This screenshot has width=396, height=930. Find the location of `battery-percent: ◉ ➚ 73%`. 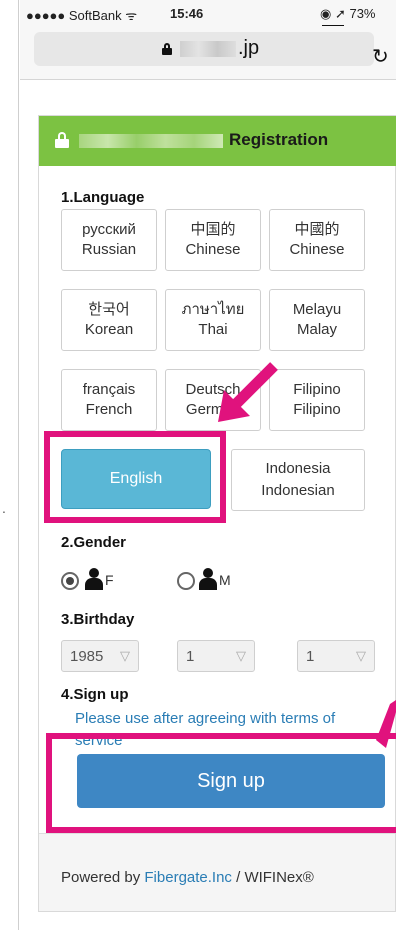

battery-percent: ◉ ➚ 73% is located at coordinates (348, 13).